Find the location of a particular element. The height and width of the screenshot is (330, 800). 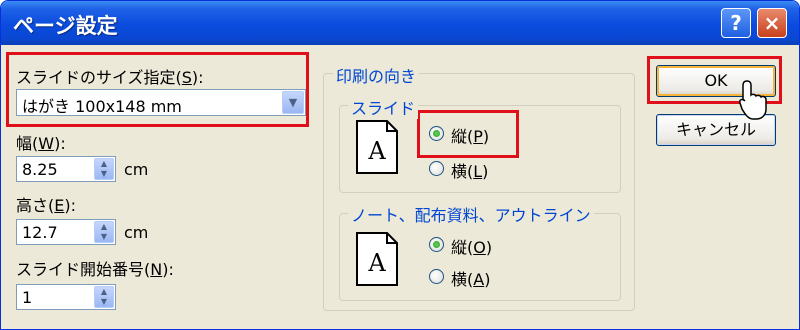

help-button: ? is located at coordinates (736, 23).